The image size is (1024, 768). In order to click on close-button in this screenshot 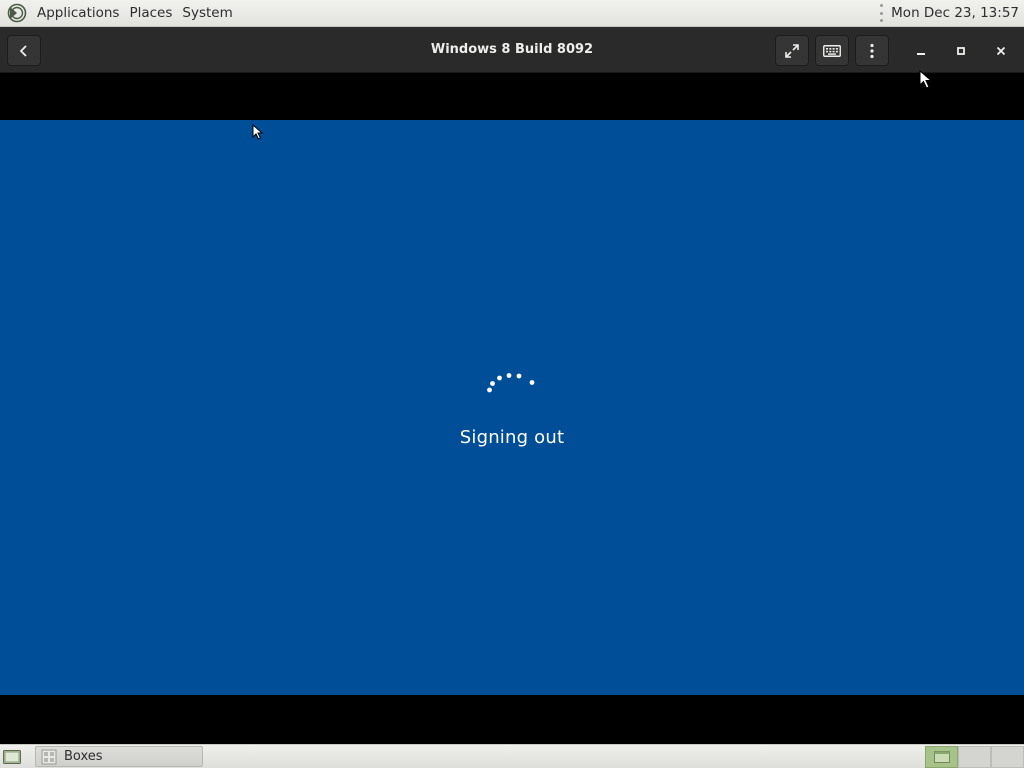, I will do `click(1001, 51)`.